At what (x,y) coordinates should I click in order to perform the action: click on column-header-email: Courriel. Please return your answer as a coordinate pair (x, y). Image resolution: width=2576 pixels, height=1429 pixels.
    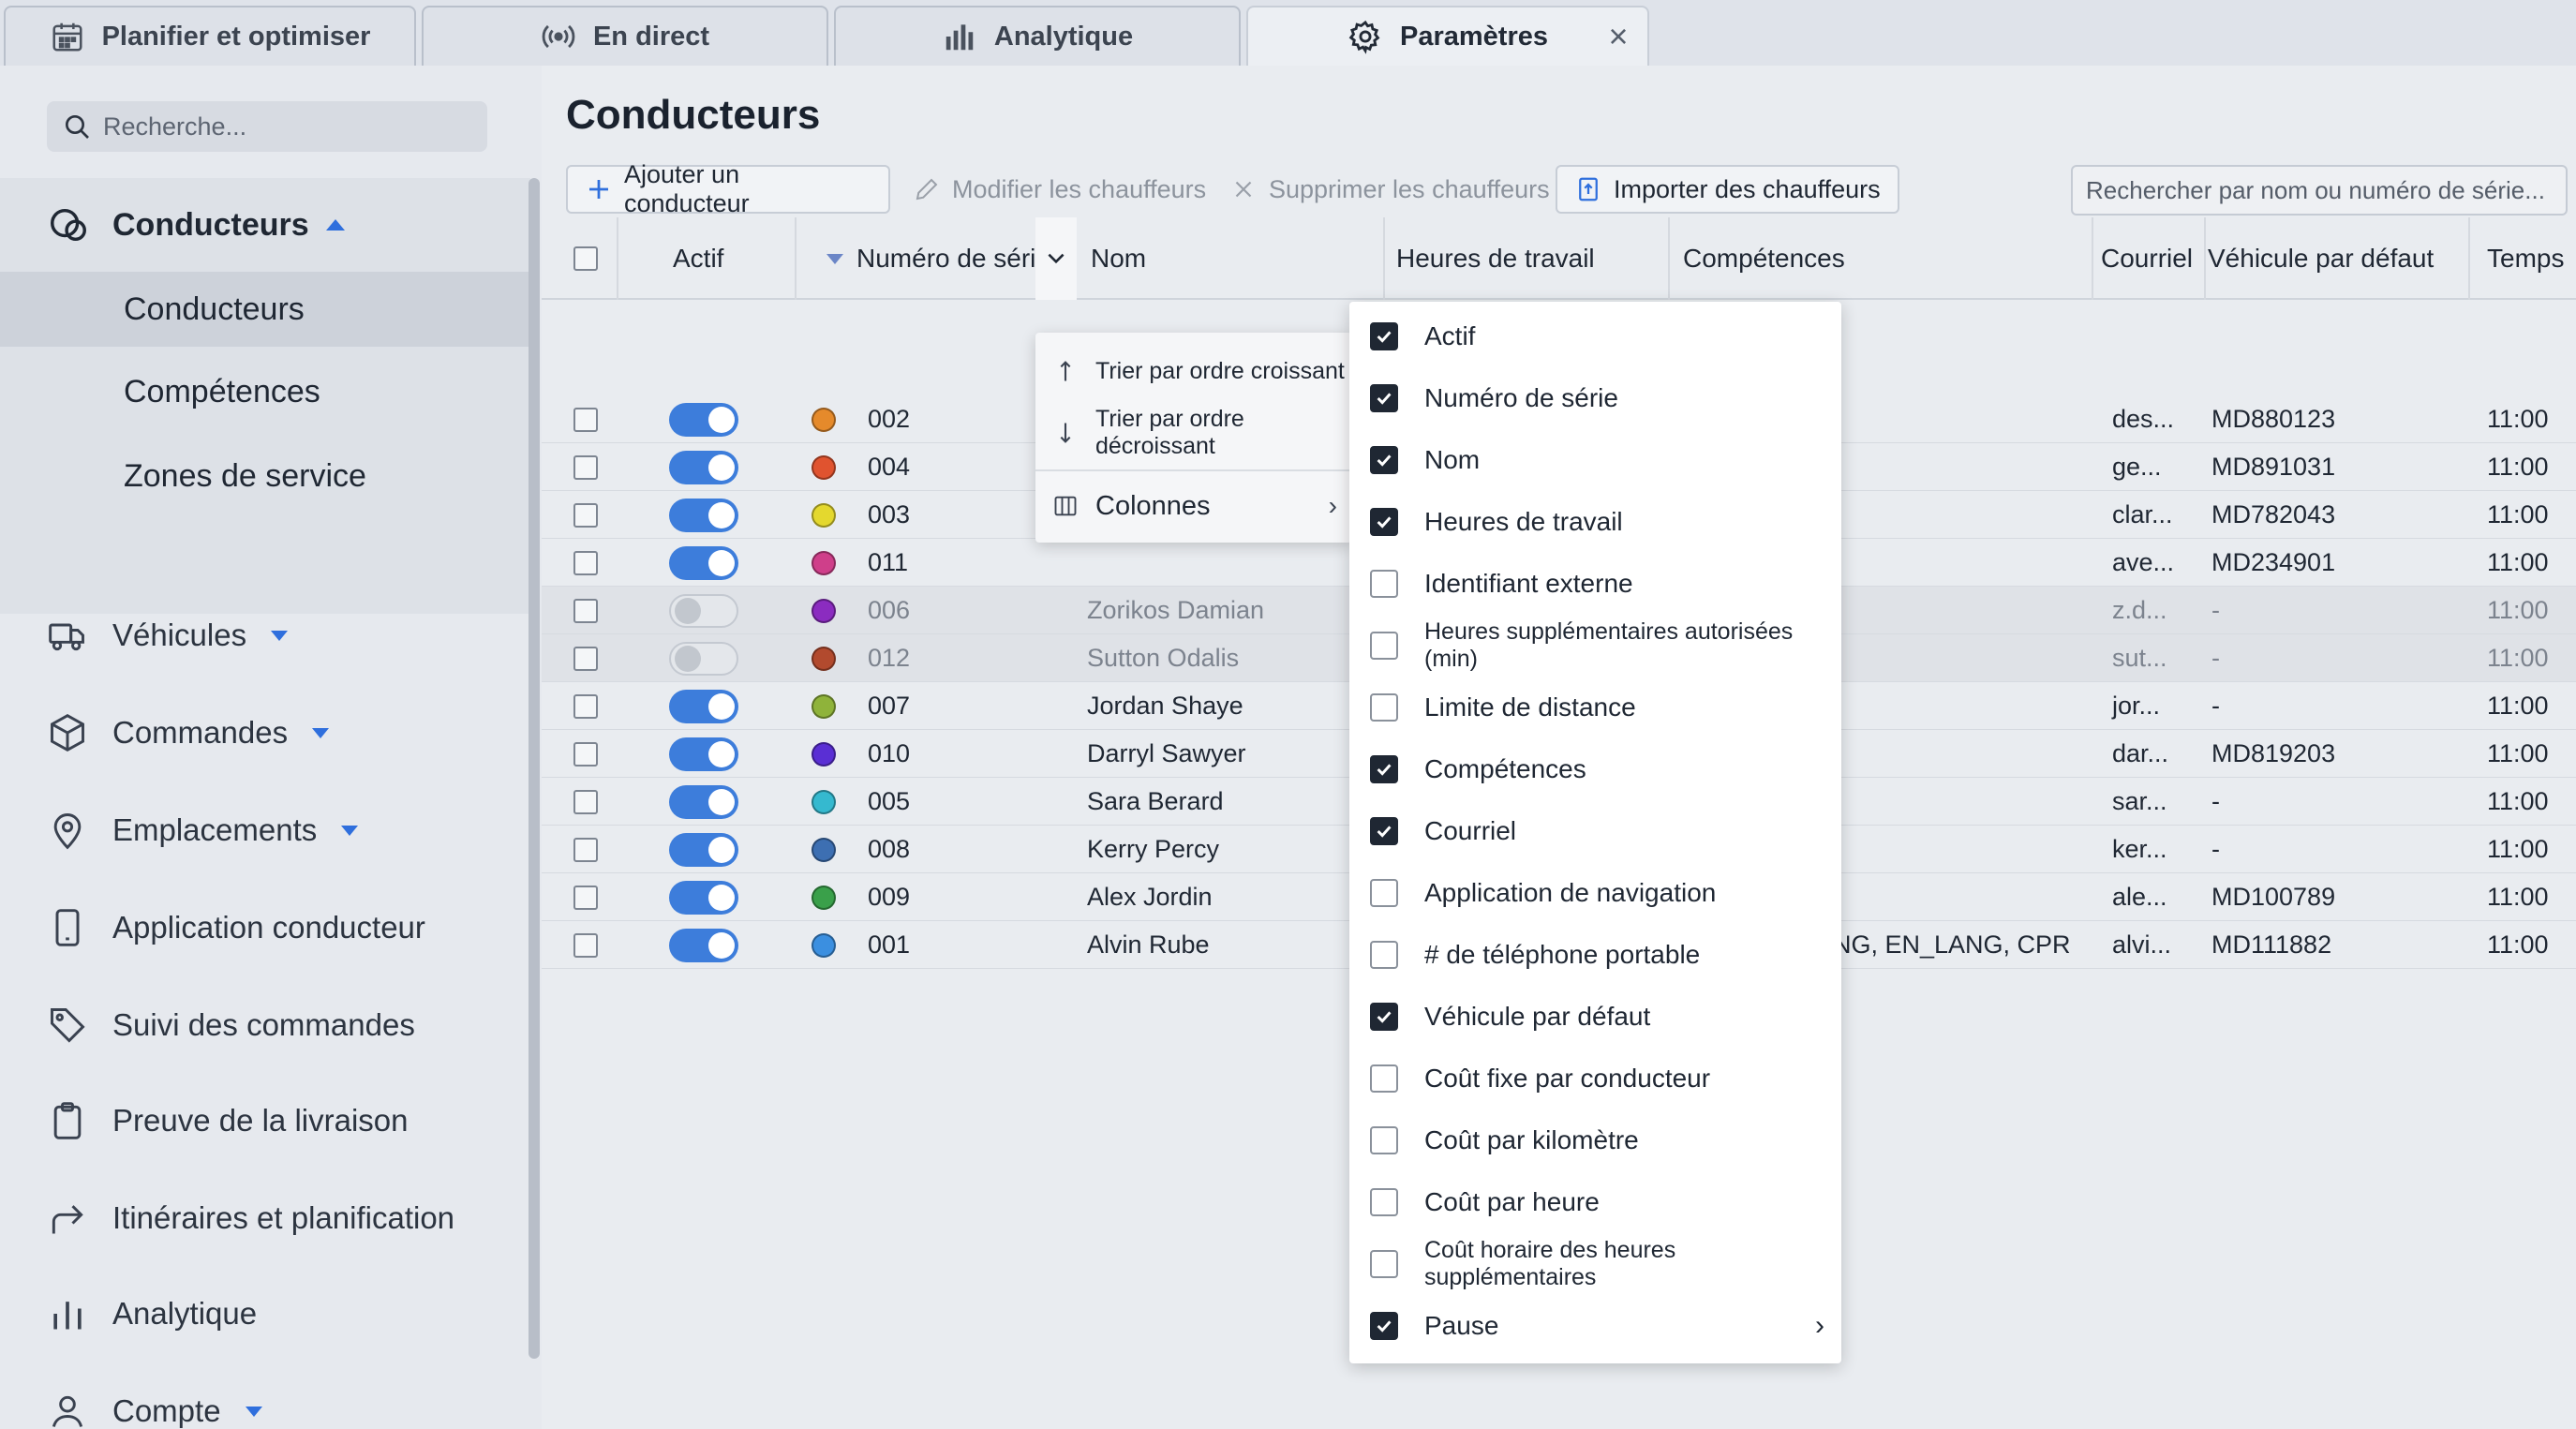
    Looking at the image, I should click on (2147, 258).